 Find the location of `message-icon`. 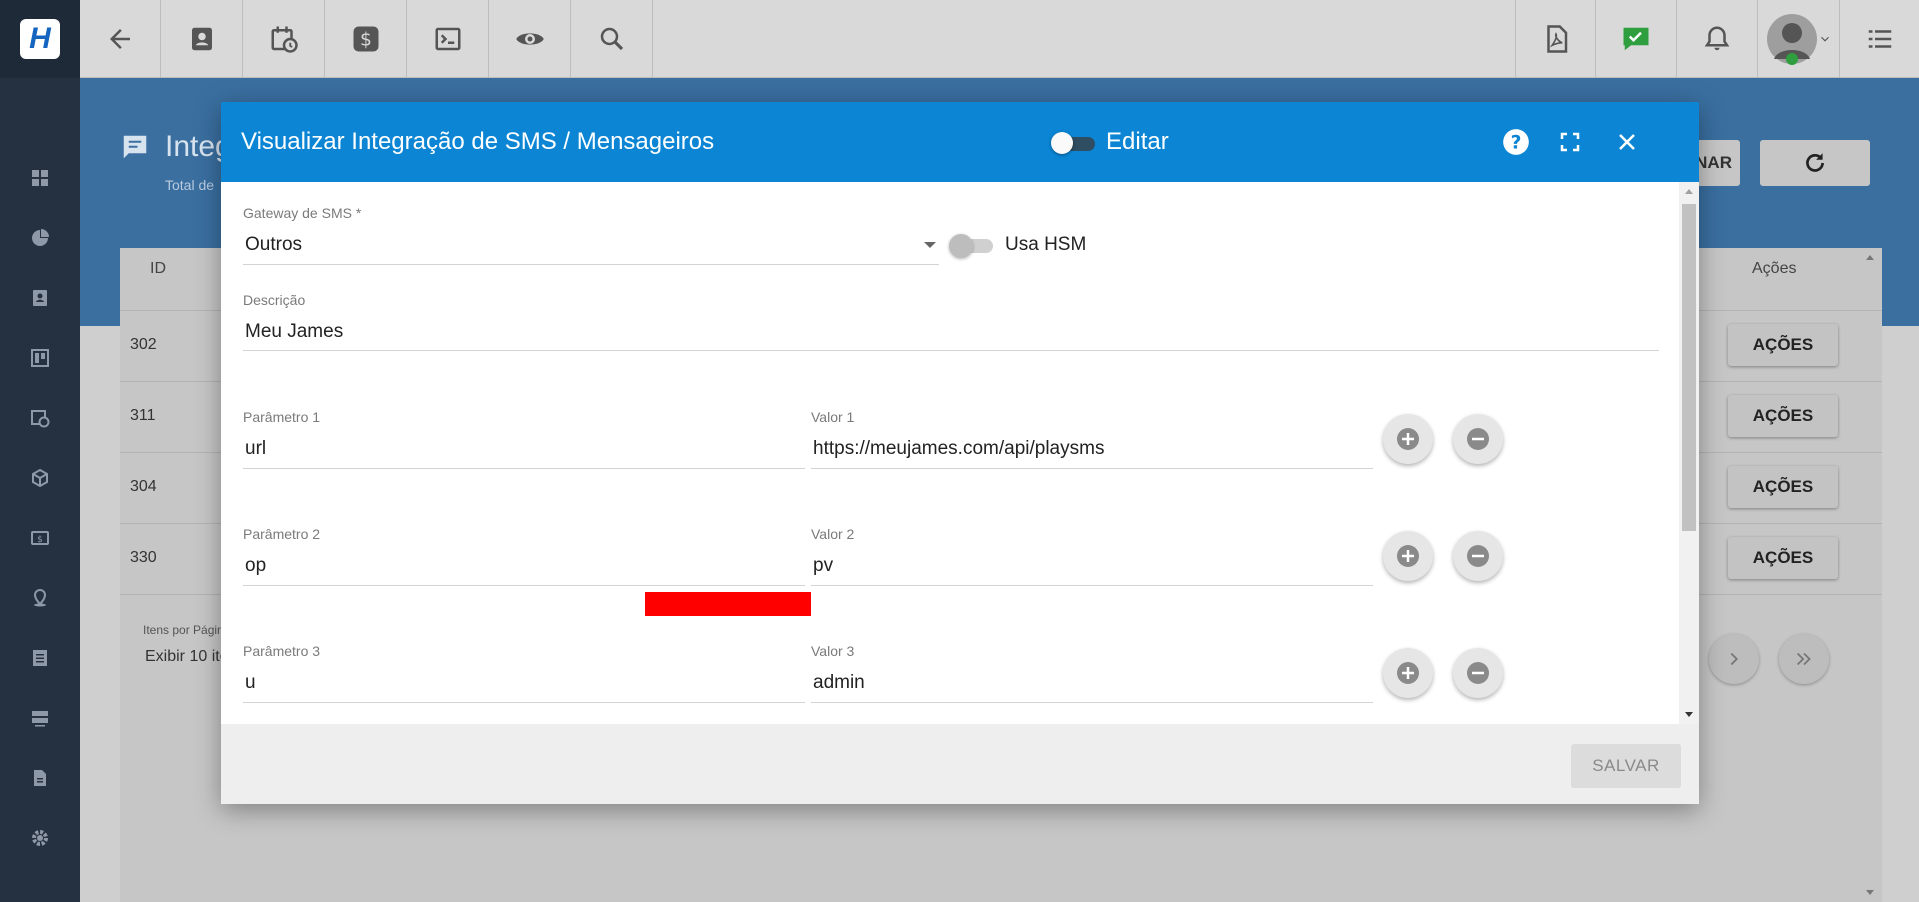

message-icon is located at coordinates (135, 147).